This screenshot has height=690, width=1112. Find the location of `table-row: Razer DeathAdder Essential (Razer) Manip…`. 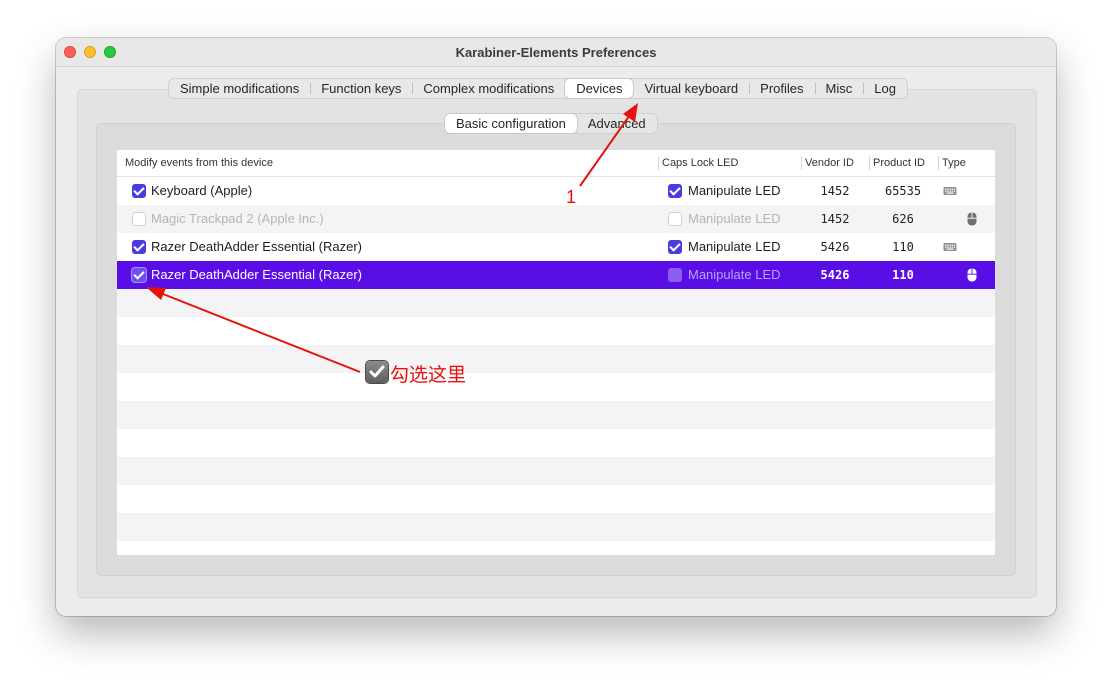

table-row: Razer DeathAdder Essential (Razer) Manip… is located at coordinates (556, 247).